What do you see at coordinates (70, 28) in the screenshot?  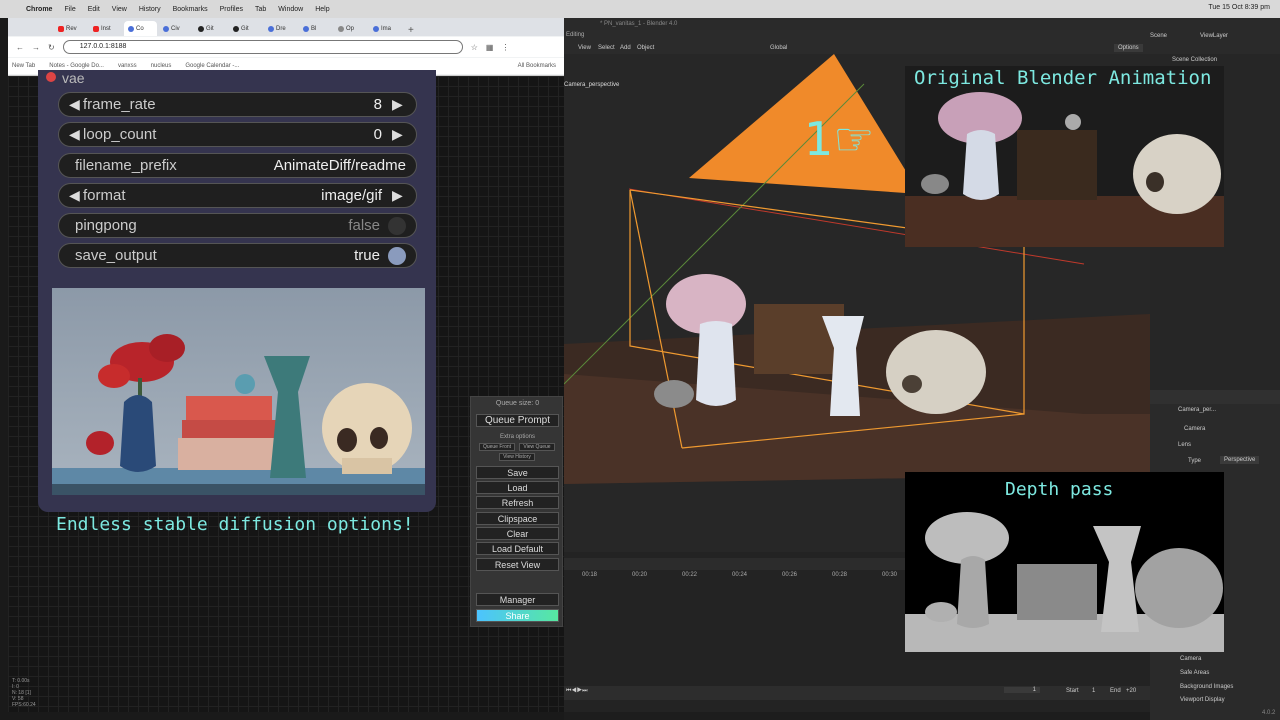 I see `browser-tab: Rev` at bounding box center [70, 28].